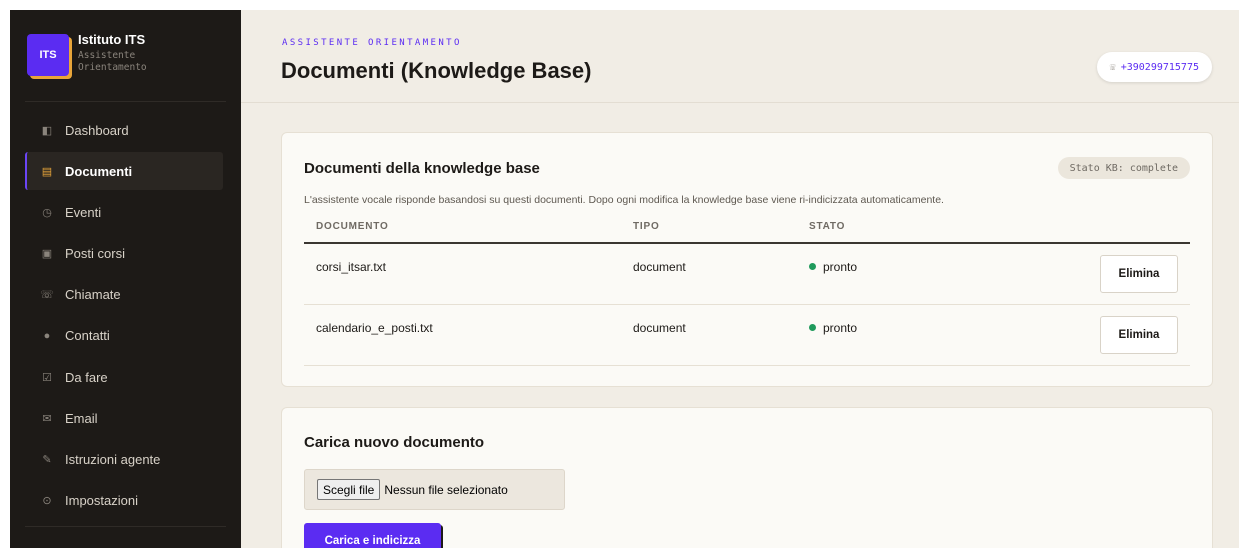  I want to click on sidebar-divider, so click(125, 101).